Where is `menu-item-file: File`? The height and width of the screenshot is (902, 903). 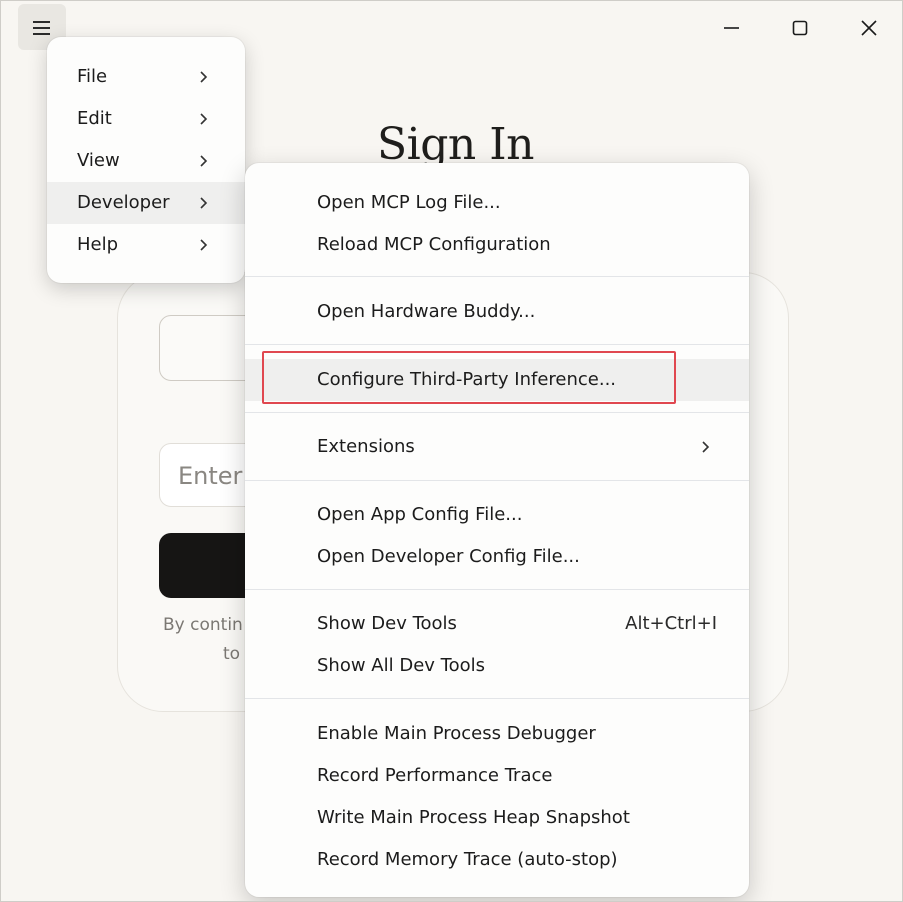
menu-item-file: File is located at coordinates (146, 77).